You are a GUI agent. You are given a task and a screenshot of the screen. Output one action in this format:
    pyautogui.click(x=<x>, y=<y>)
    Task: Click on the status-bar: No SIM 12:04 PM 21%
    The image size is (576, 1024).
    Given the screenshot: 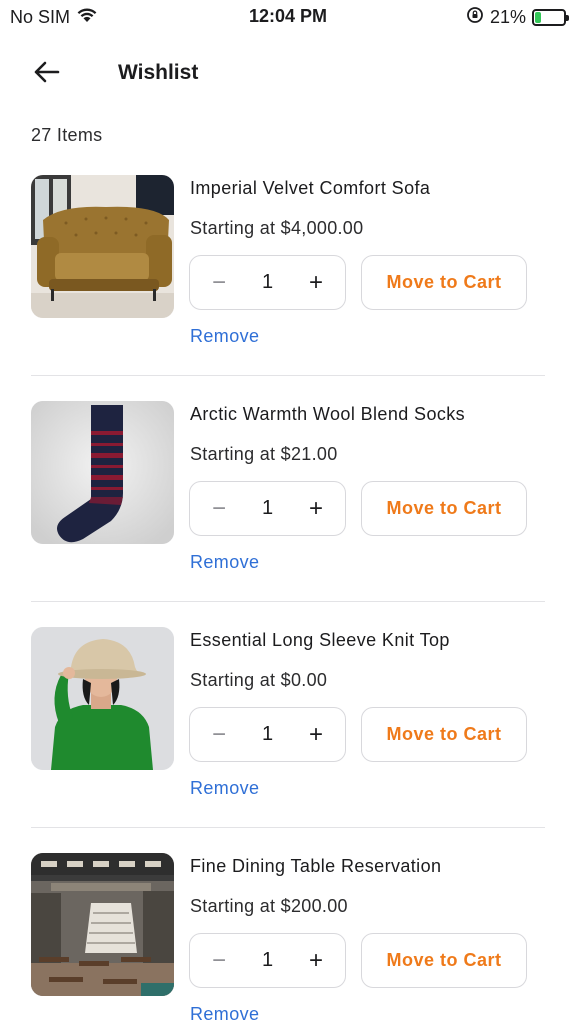 What is the action you would take?
    pyautogui.click(x=288, y=17)
    